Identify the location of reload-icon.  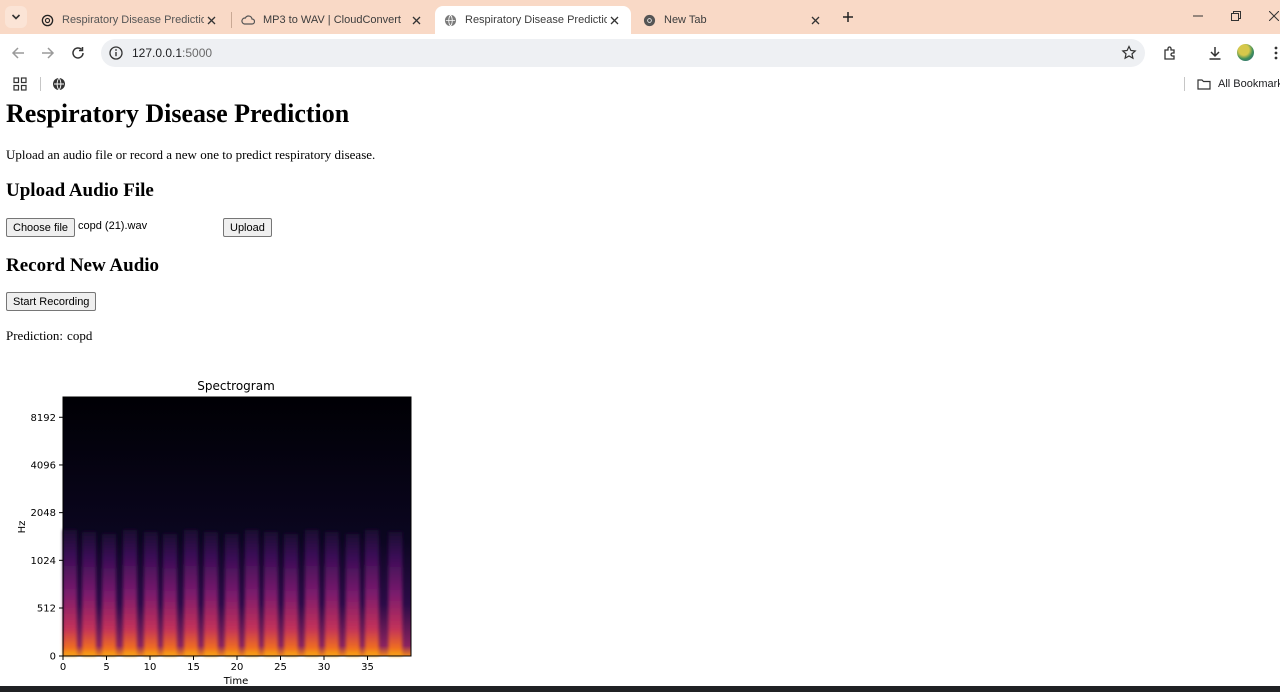
(78, 53).